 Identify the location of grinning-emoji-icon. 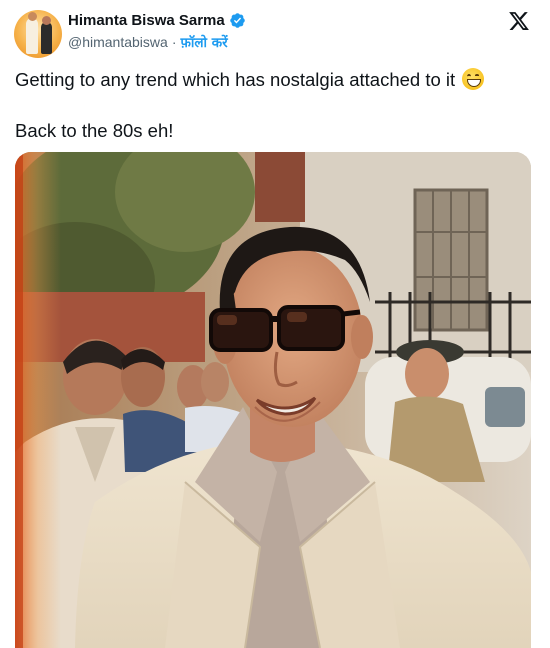
(473, 79).